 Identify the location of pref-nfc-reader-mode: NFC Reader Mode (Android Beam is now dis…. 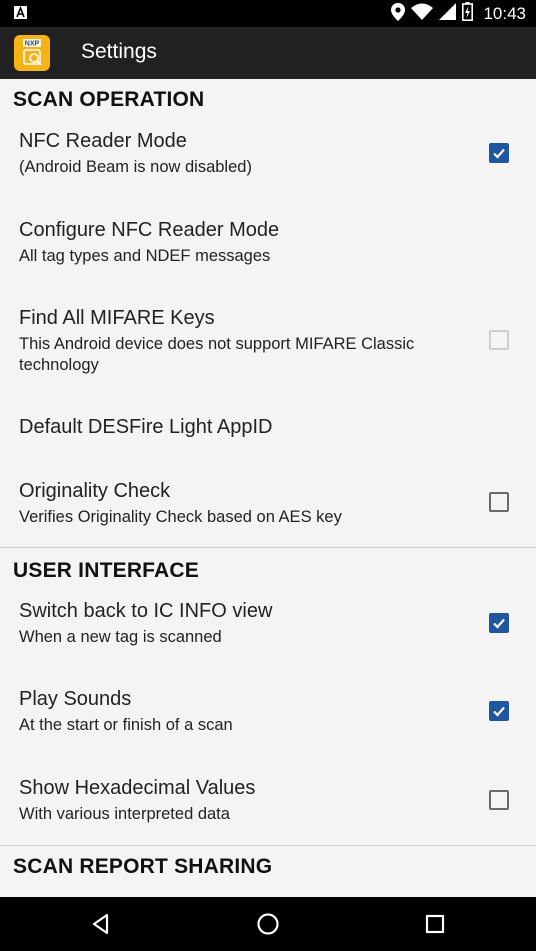
(268, 163).